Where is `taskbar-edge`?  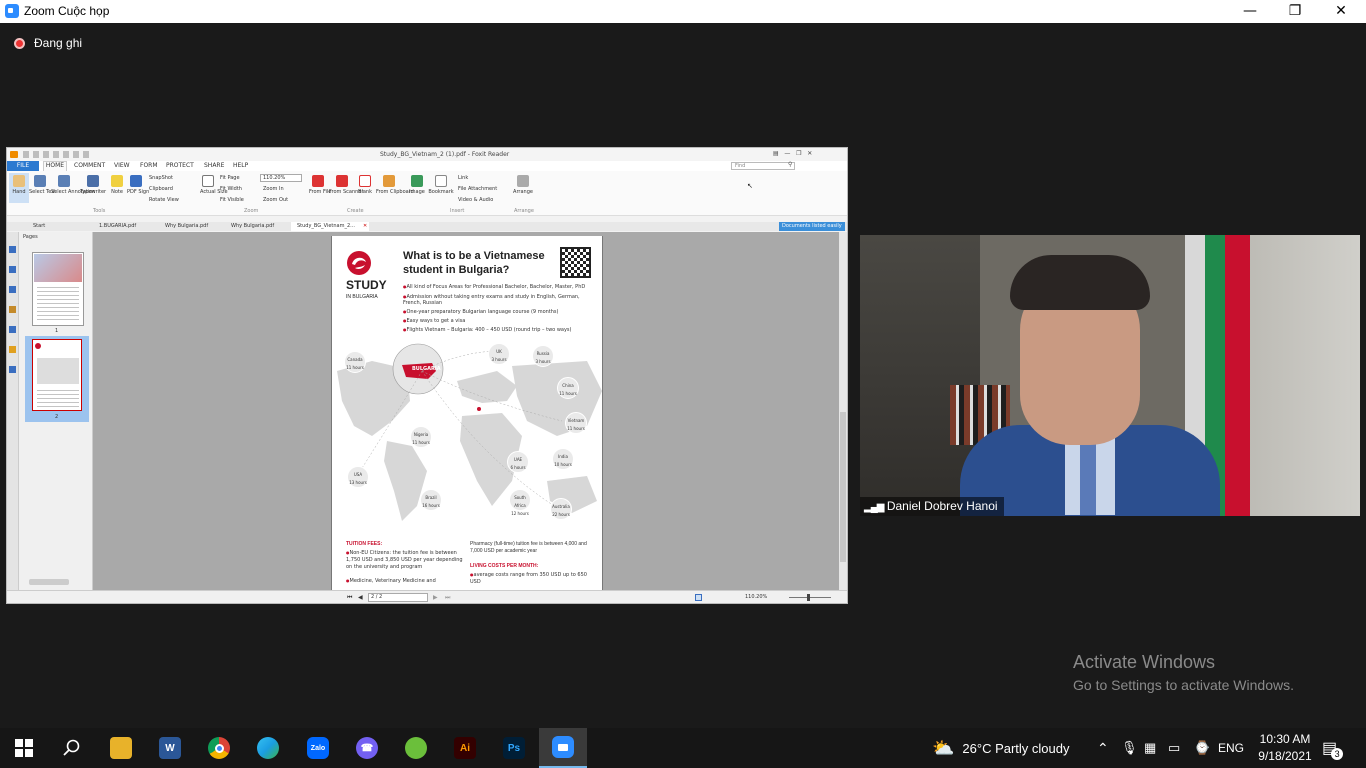 taskbar-edge is located at coordinates (268, 748).